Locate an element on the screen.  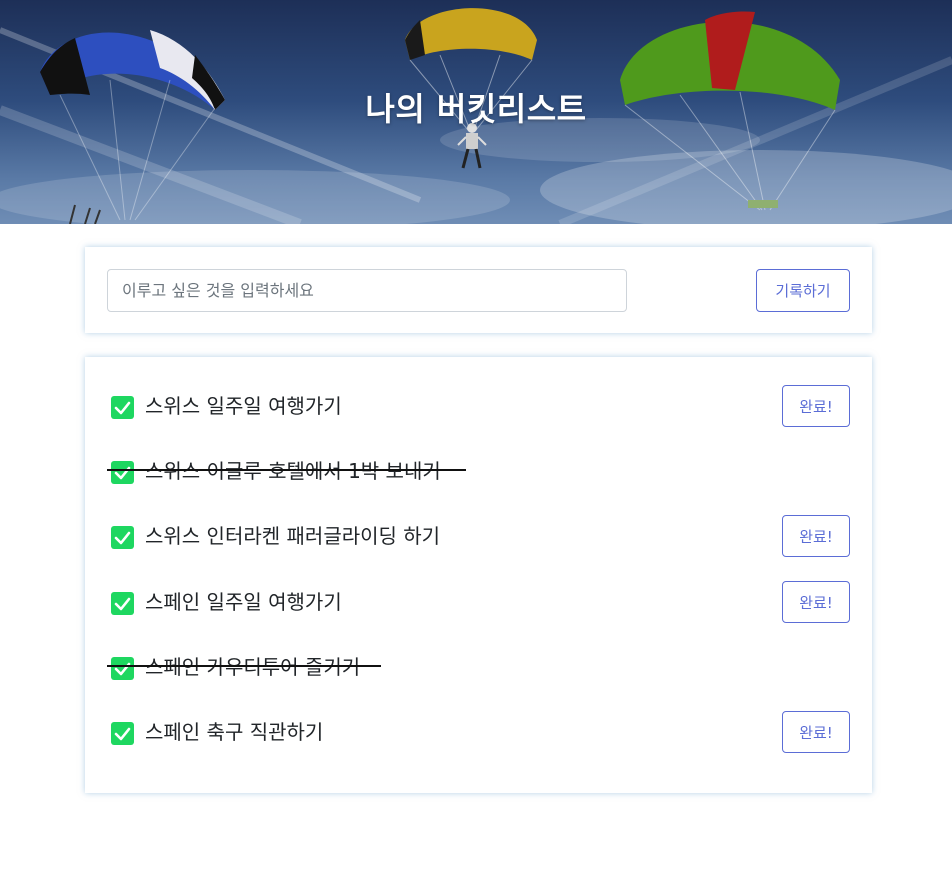
list-item: 스위스 인터라켄 패러글라이딩 하기 완료! is located at coordinates (478, 536).